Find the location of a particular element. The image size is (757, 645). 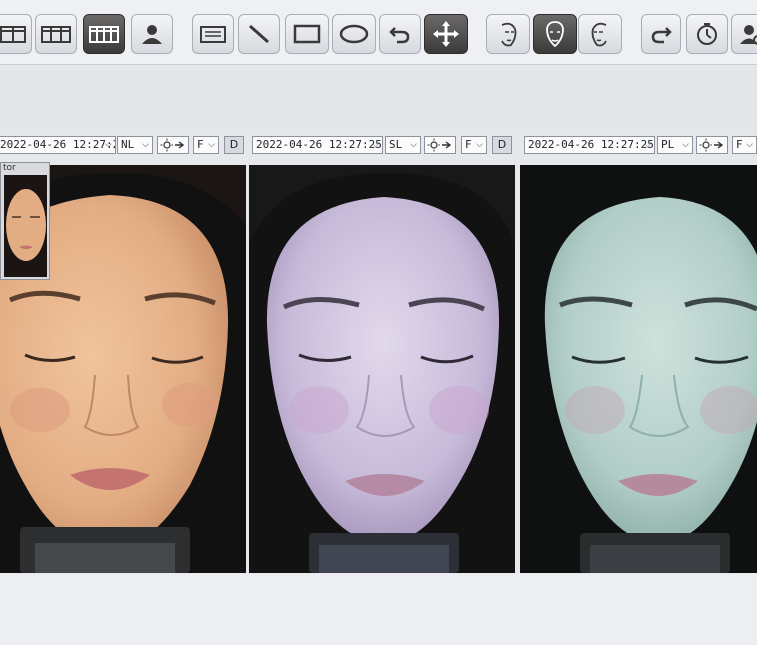

face-right-button is located at coordinates (600, 34).